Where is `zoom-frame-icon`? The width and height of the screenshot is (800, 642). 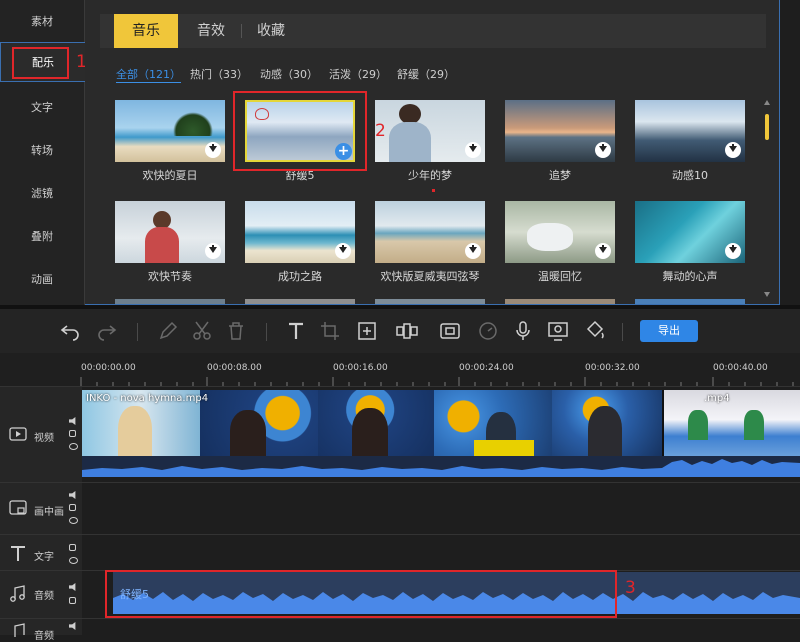 zoom-frame-icon is located at coordinates (367, 331).